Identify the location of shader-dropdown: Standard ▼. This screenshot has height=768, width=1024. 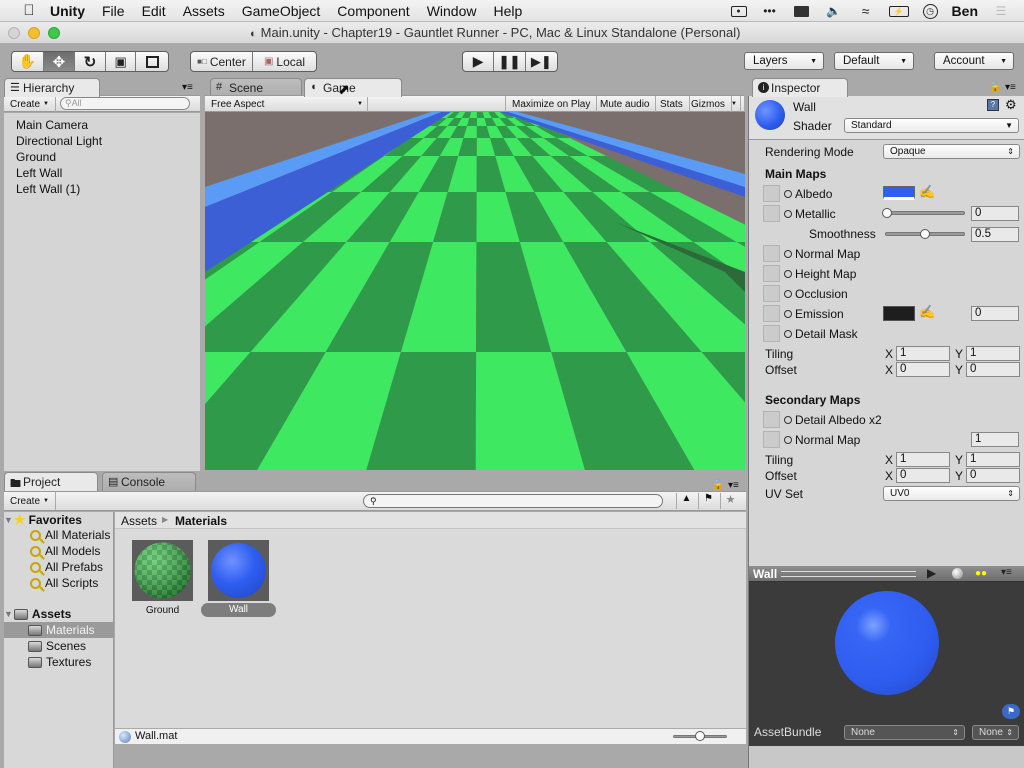
(931, 125).